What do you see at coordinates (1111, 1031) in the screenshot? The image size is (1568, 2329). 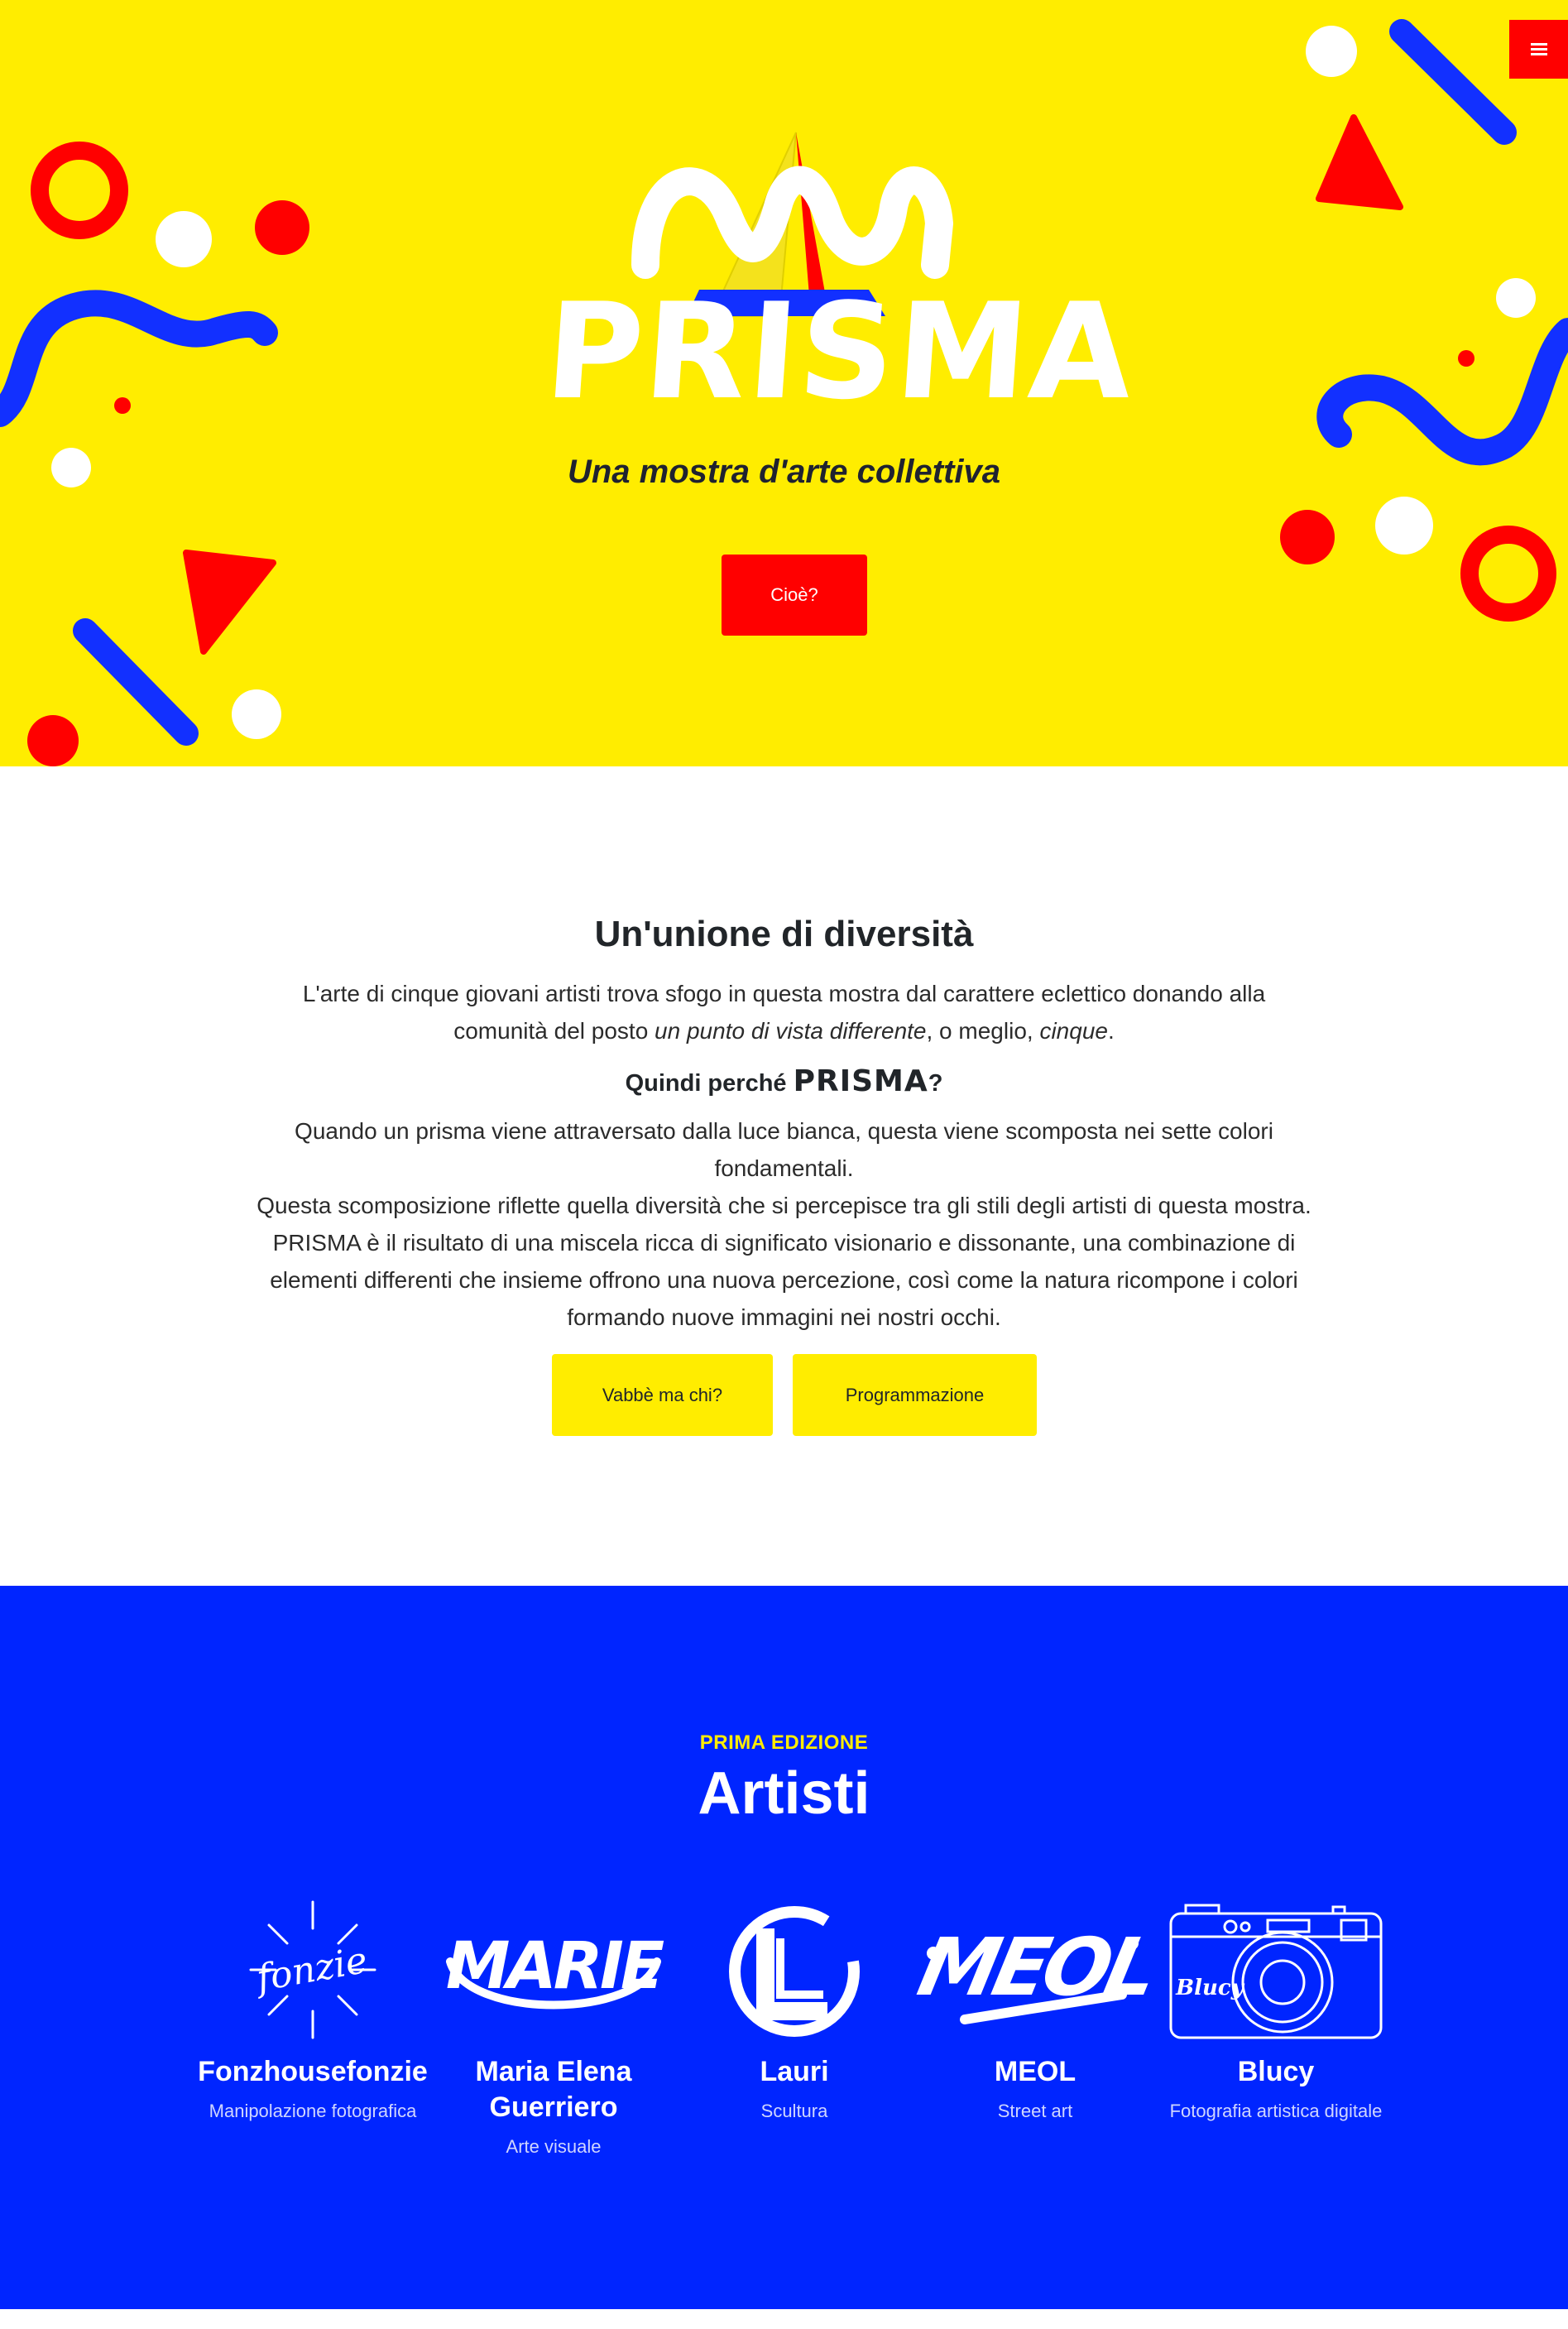 I see `intro-text: .` at bounding box center [1111, 1031].